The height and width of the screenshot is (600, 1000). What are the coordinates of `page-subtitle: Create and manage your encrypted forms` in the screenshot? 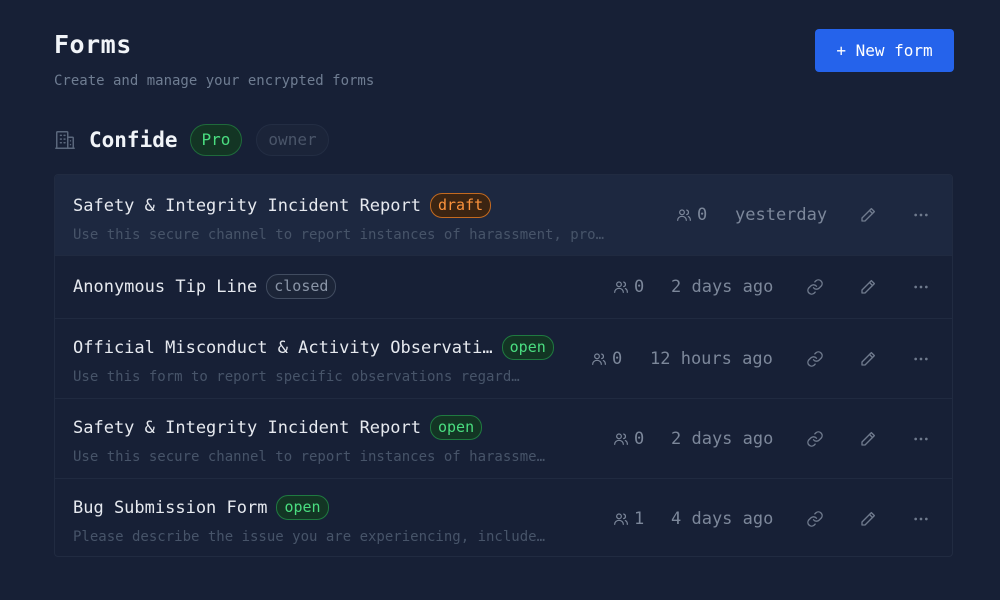 It's located at (214, 81).